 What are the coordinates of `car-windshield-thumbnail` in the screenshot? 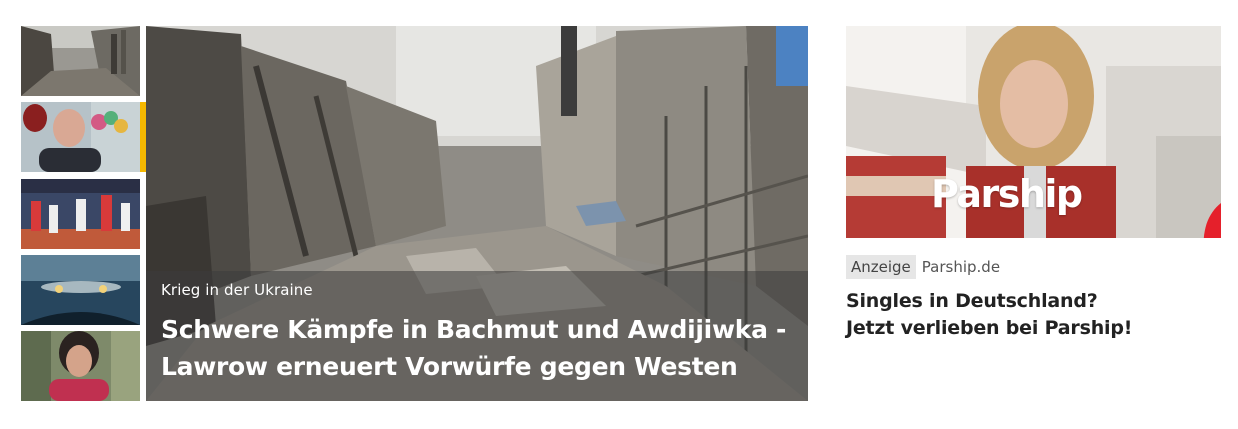 It's located at (80, 290).